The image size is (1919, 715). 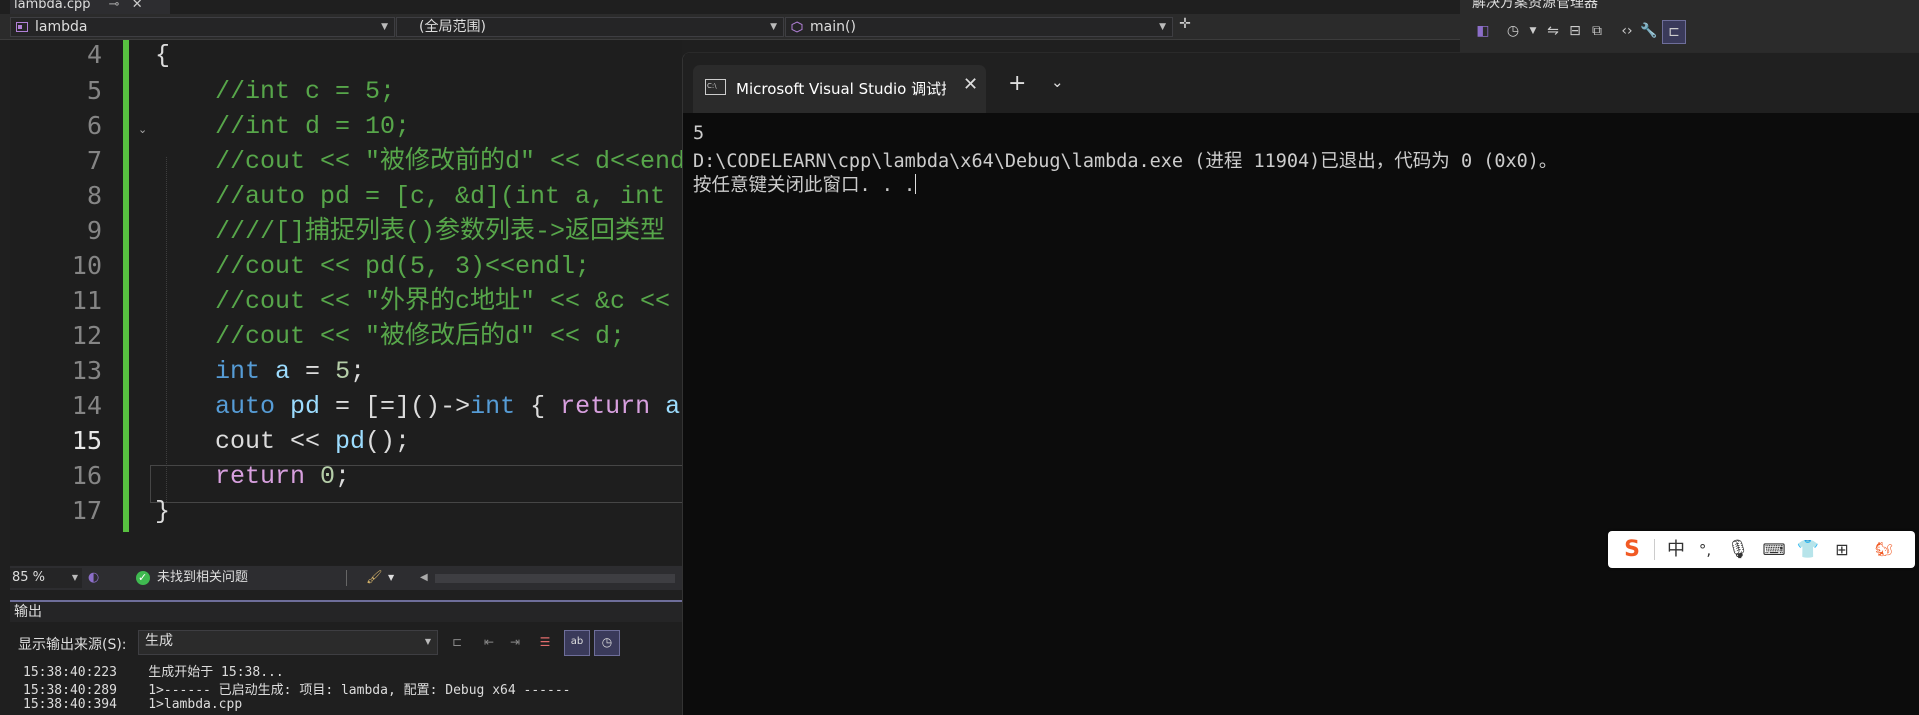 I want to click on keyboard-icon: ⌨, so click(x=1774, y=550).